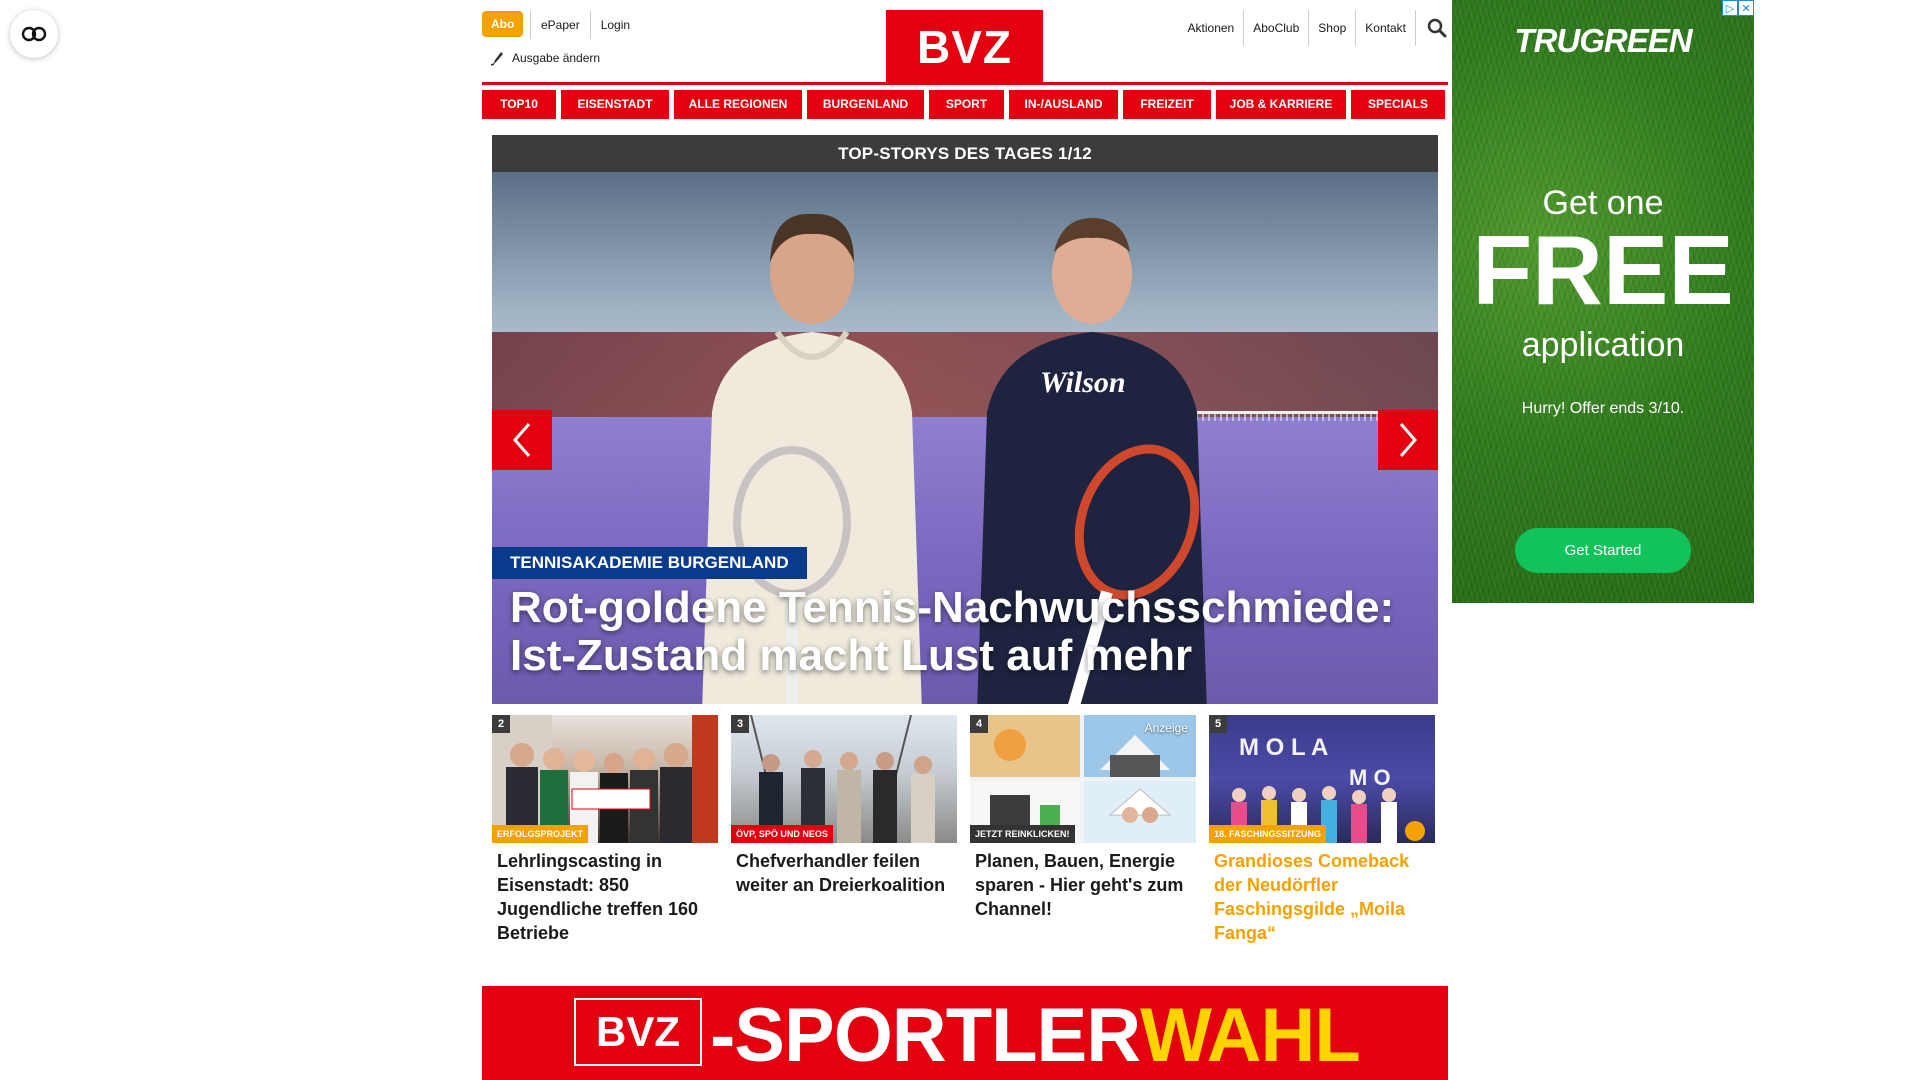  What do you see at coordinates (1166, 728) in the screenshot?
I see `ad-label: Anzeige` at bounding box center [1166, 728].